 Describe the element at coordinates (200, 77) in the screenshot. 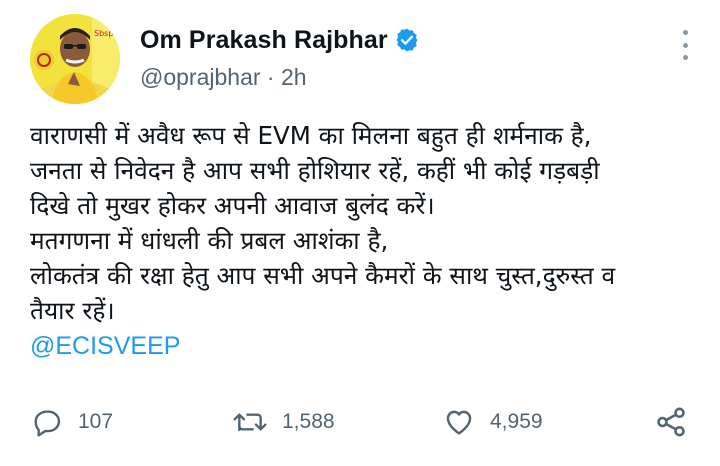

I see `author-handle: @oprajbhar` at that location.